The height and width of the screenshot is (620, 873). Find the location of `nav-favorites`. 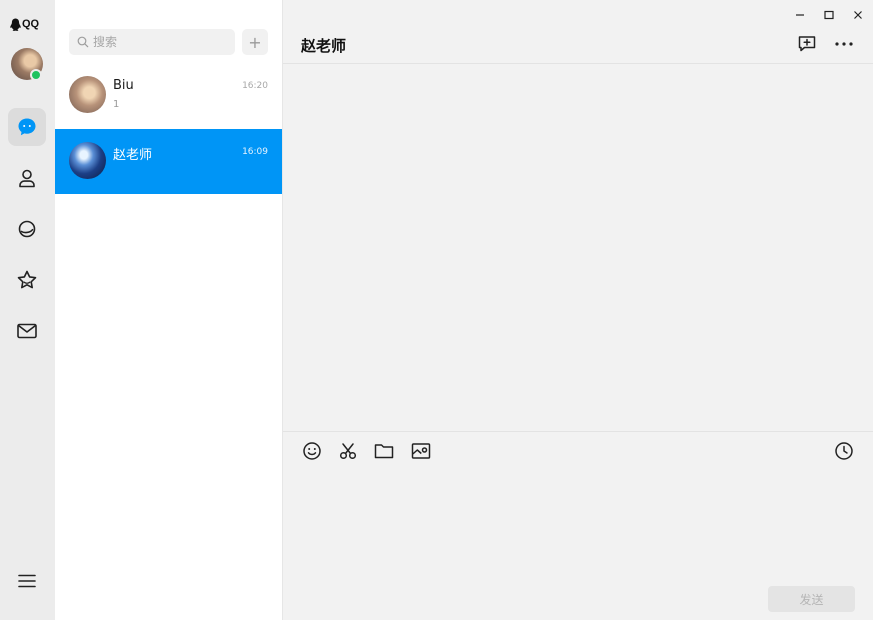

nav-favorites is located at coordinates (27, 280).